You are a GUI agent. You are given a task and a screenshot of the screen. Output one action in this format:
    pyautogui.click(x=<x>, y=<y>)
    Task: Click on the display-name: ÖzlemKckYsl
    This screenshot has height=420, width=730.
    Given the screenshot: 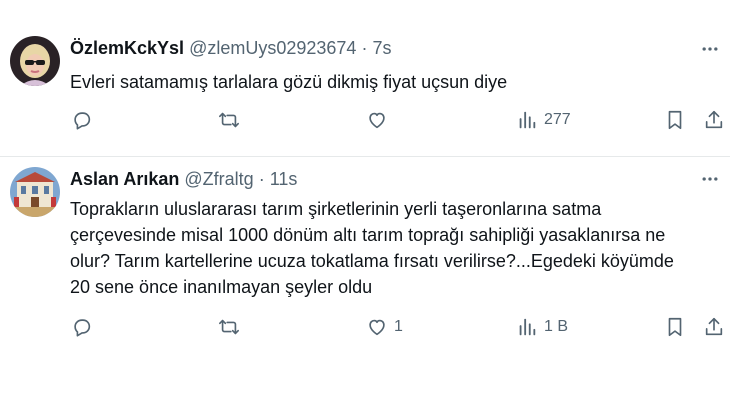 What is the action you would take?
    pyautogui.click(x=127, y=48)
    